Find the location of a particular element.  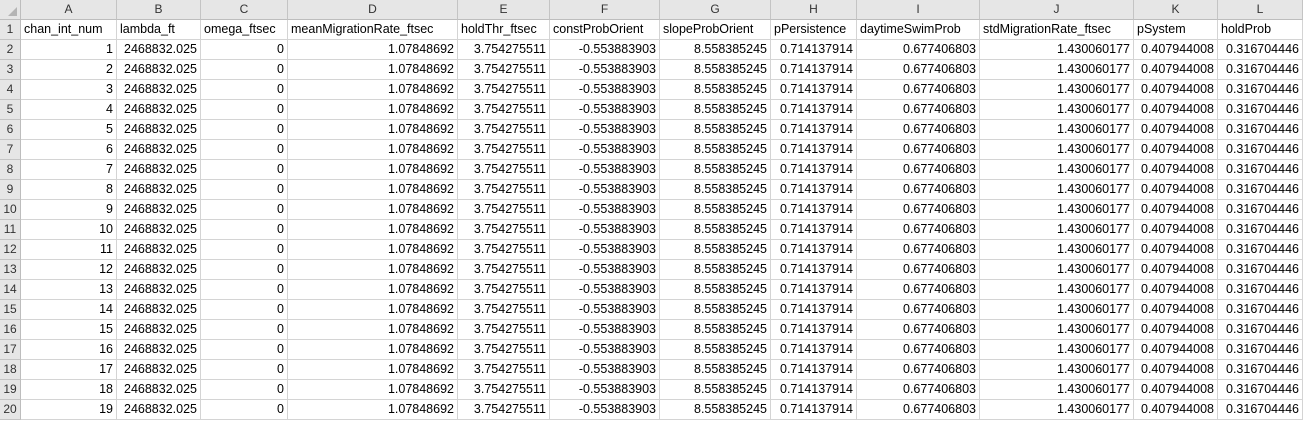

cell-b2: 2468832.025 is located at coordinates (159, 50).